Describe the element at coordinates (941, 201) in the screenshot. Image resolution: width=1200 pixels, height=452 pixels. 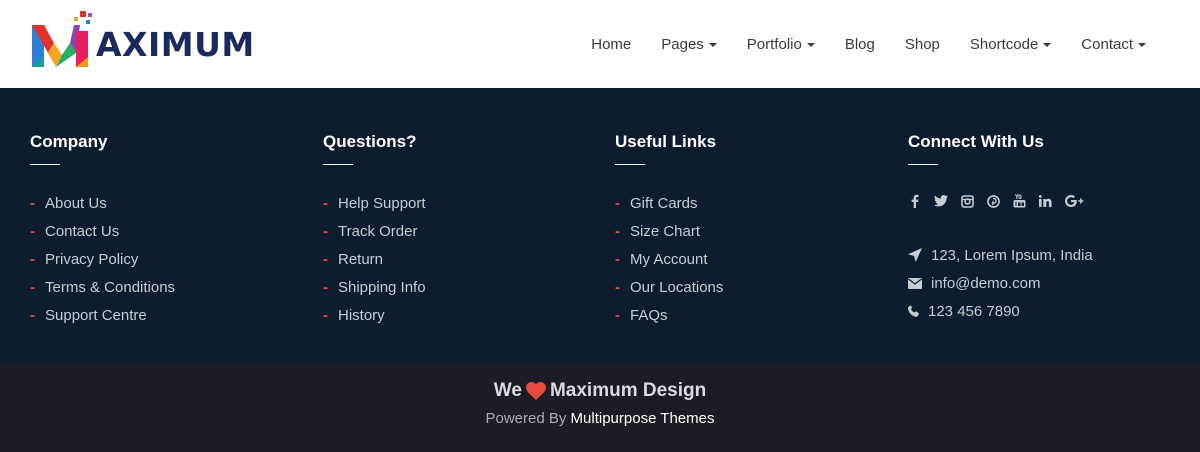
I see `twitter-icon` at that location.